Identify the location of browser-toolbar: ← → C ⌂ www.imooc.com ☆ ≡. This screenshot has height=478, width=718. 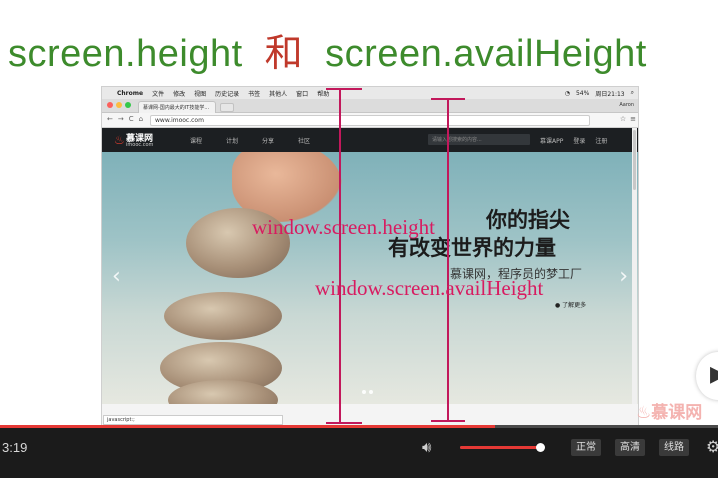
(370, 120).